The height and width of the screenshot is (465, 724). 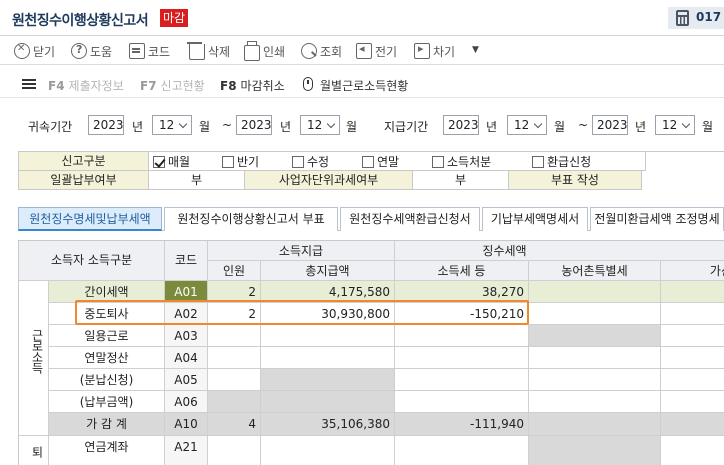 I want to click on row-code: A01, so click(x=186, y=292).